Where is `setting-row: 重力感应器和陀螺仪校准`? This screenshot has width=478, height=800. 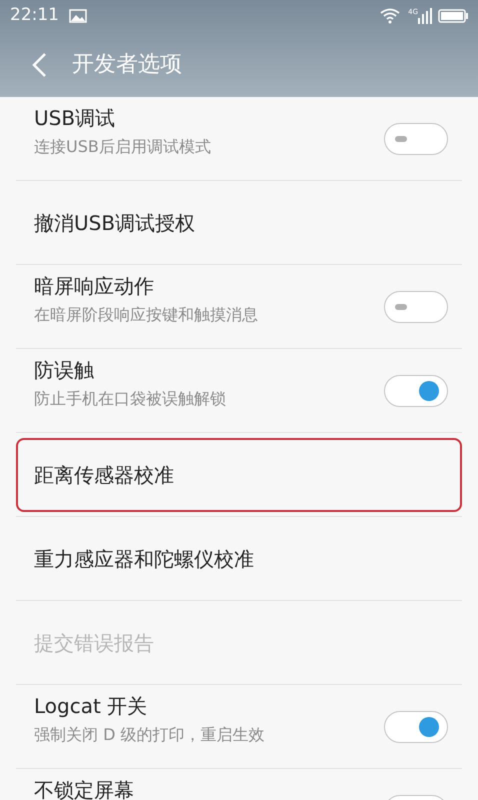 setting-row: 重力感应器和陀螺仪校准 is located at coordinates (239, 559).